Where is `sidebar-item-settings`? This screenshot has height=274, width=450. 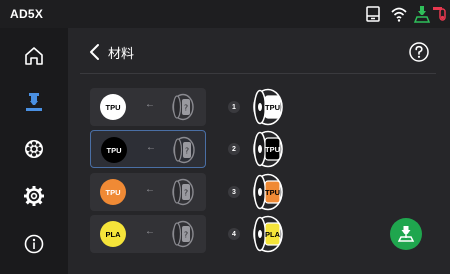
sidebar-item-settings is located at coordinates (34, 196).